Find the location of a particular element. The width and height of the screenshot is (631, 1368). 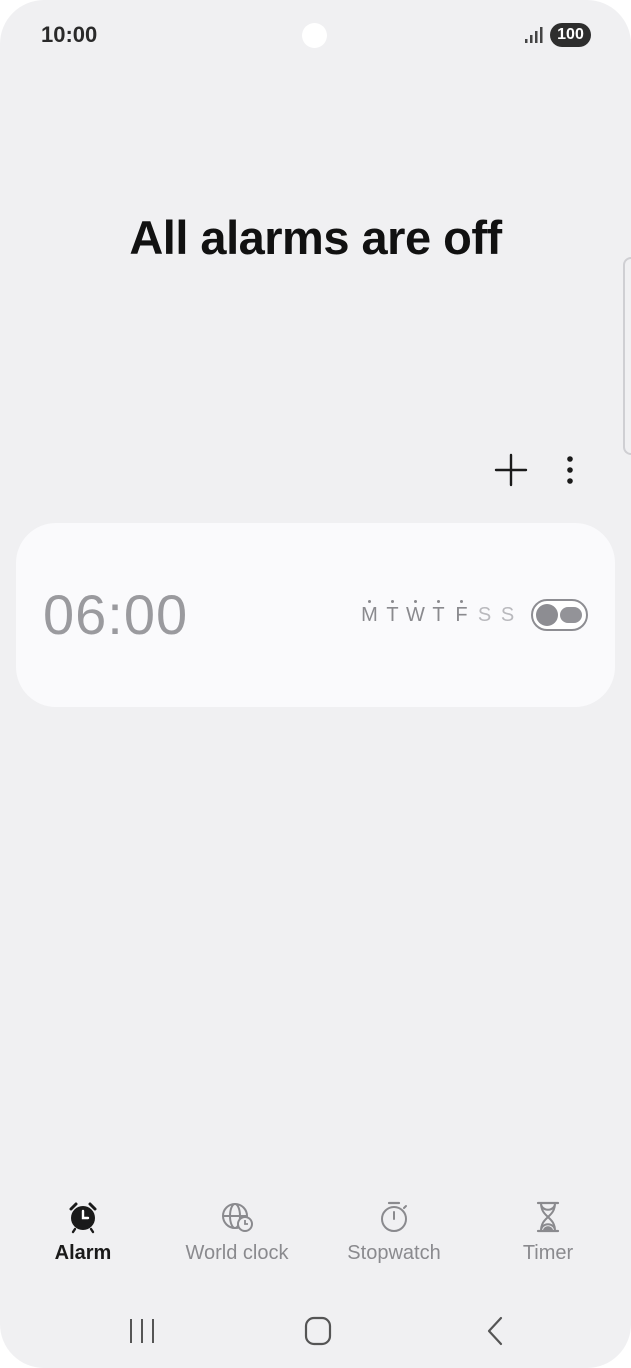

alarm-clock-icon is located at coordinates (83, 1218).